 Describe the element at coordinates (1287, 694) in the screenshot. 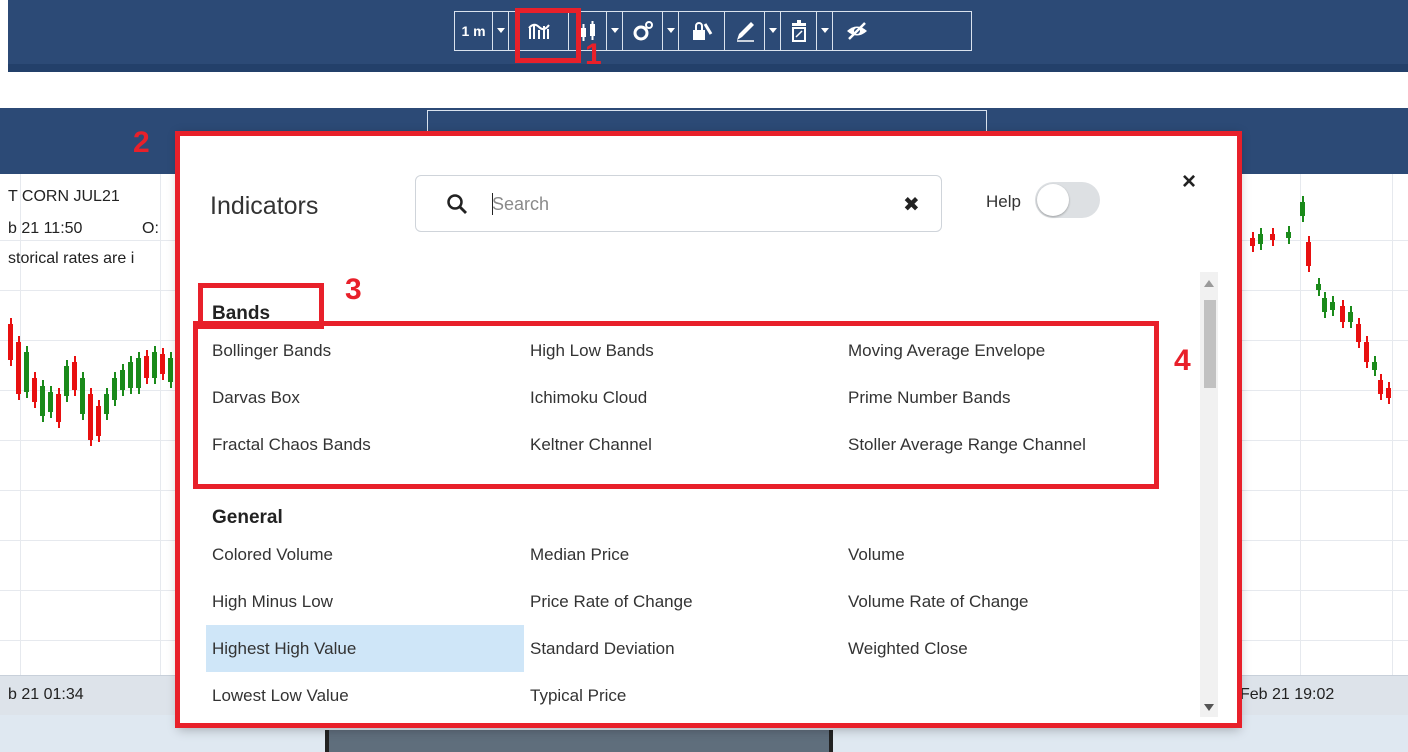

I see `date-label-right: Feb 21 19:02` at that location.